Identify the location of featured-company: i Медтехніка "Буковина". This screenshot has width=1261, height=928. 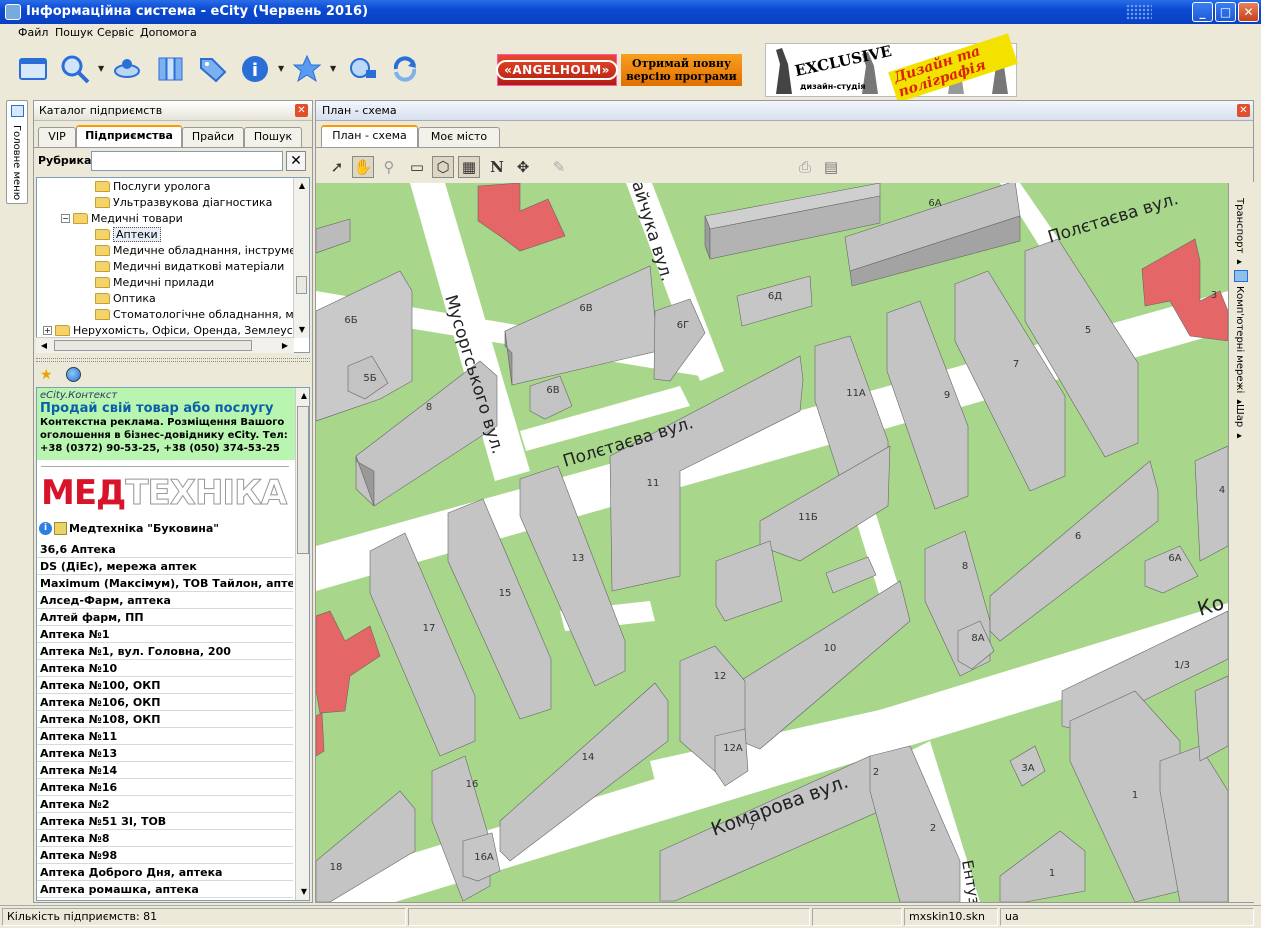
(129, 528).